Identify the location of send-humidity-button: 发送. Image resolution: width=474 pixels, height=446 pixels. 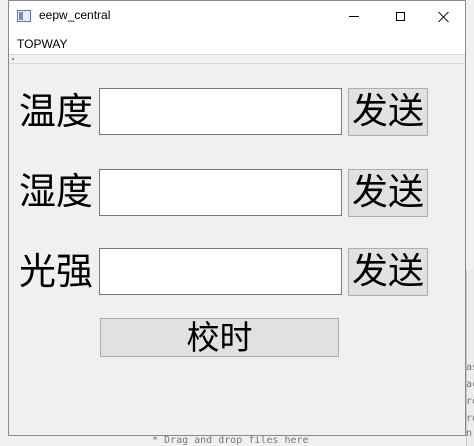
(388, 193).